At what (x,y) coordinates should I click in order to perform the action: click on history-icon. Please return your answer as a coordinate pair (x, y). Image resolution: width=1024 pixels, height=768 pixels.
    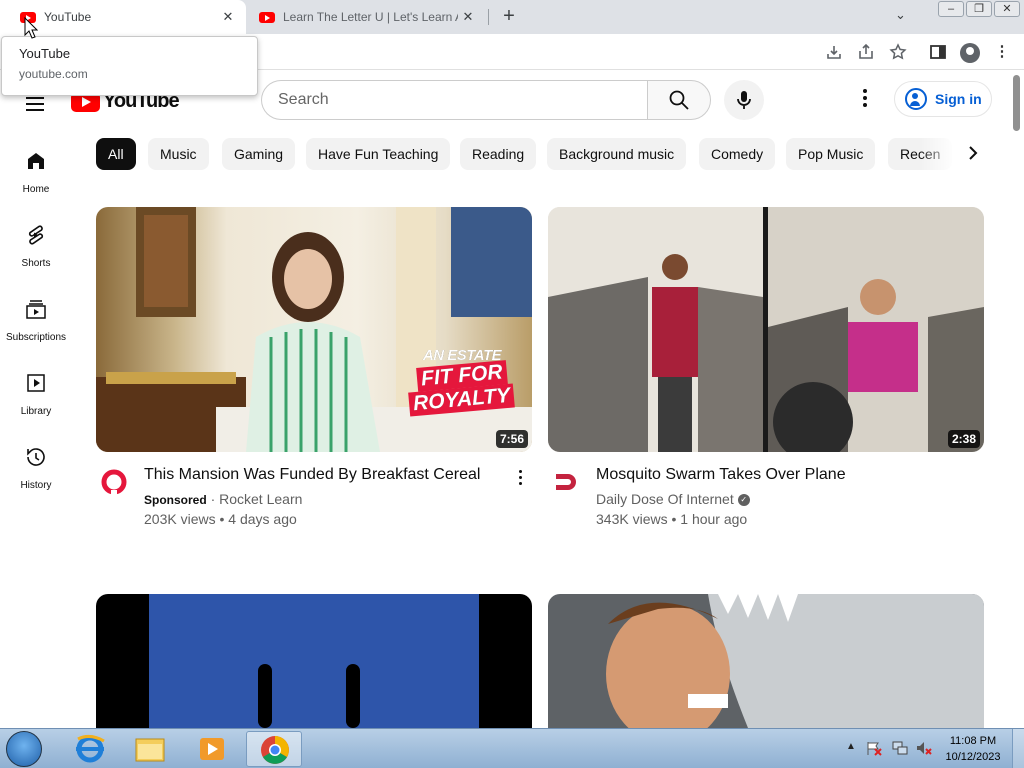
    Looking at the image, I should click on (36, 457).